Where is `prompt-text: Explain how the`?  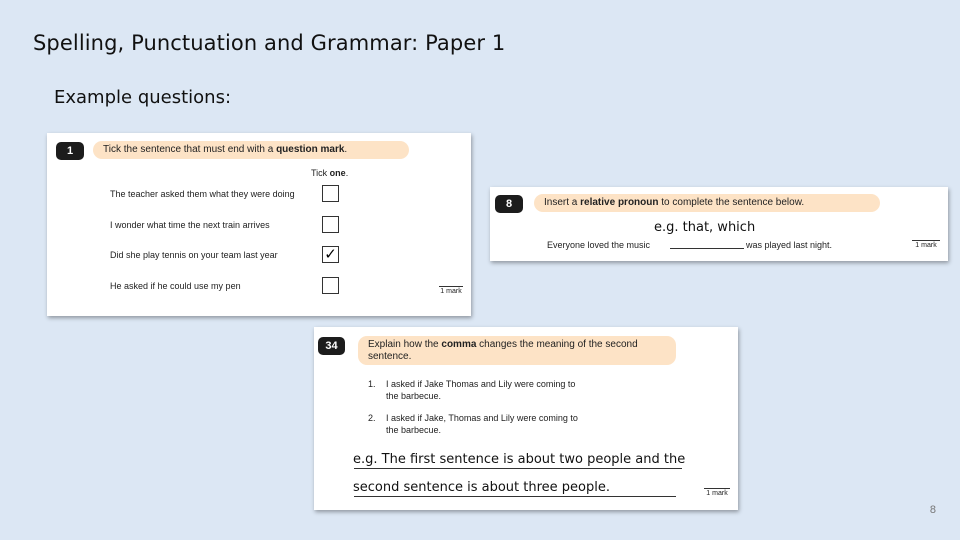 prompt-text: Explain how the is located at coordinates (405, 344).